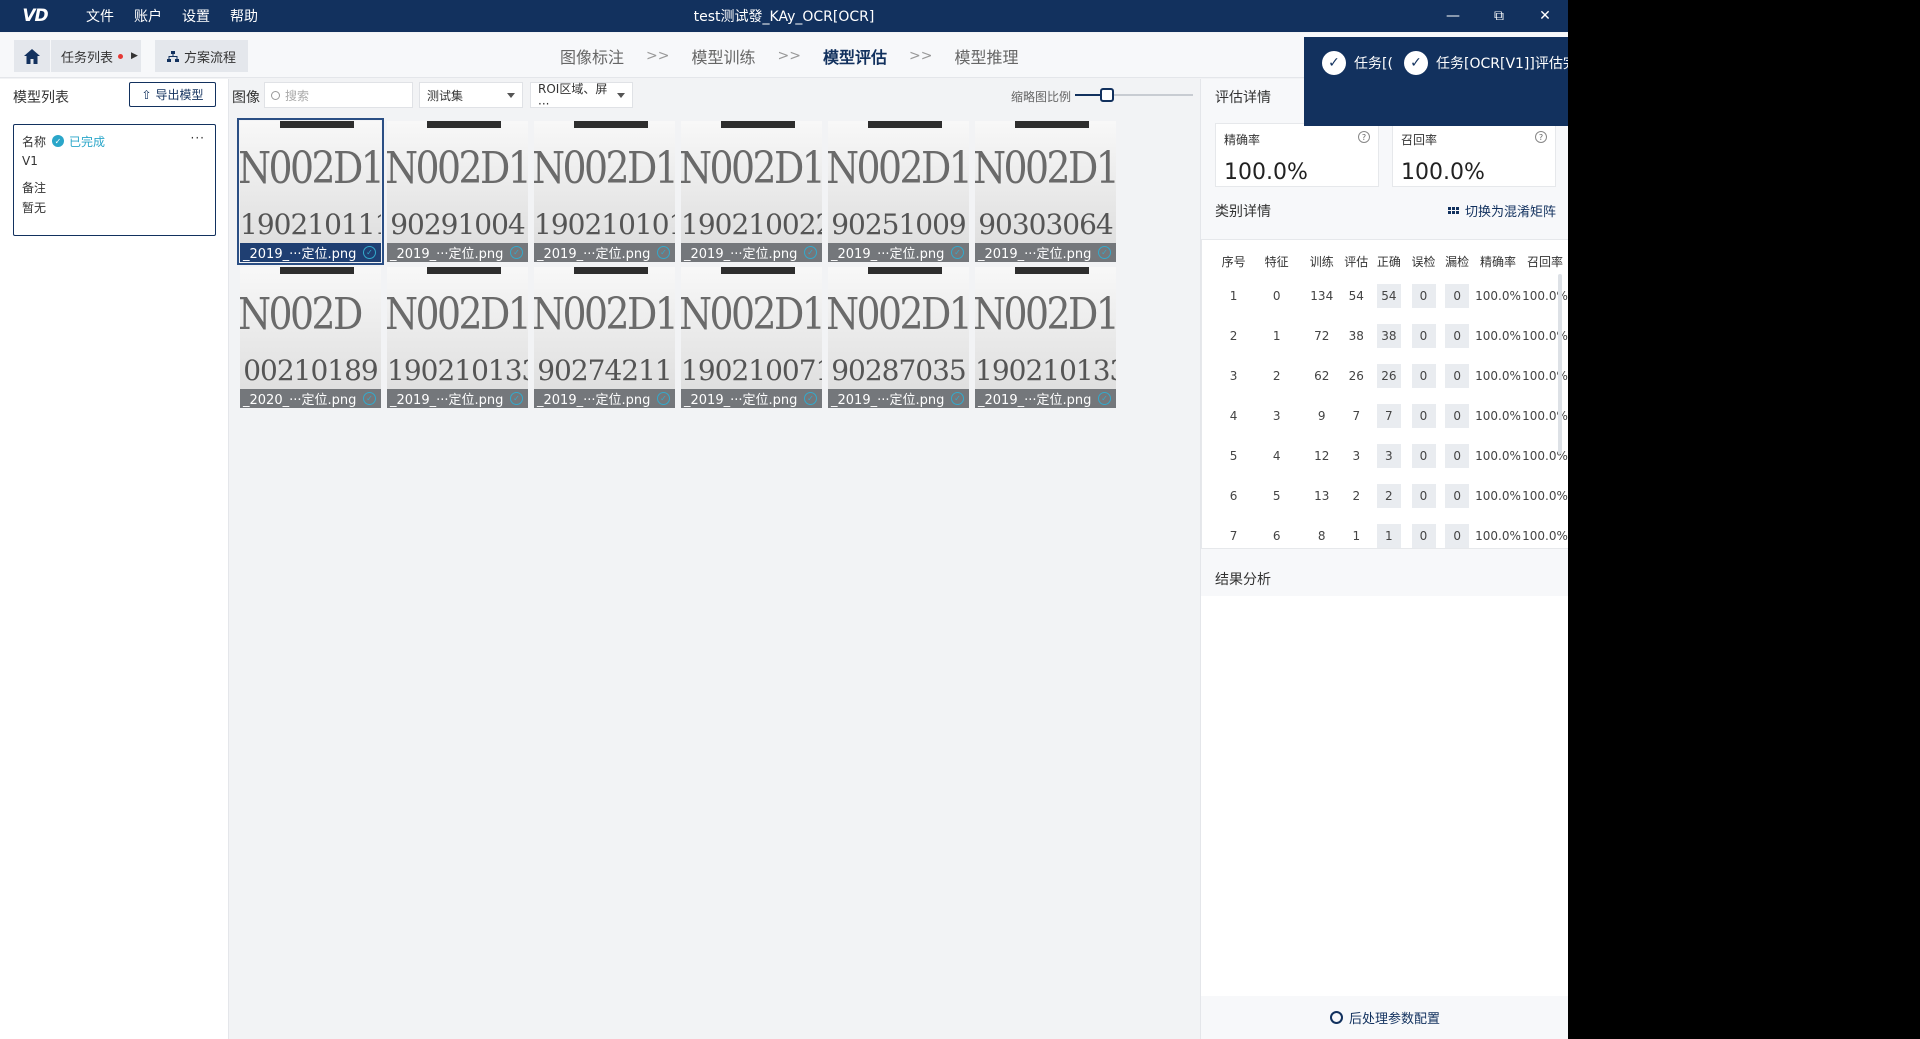 This screenshot has height=1039, width=1920. Describe the element at coordinates (1321, 261) in the screenshot. I see `col-header: 训练` at that location.